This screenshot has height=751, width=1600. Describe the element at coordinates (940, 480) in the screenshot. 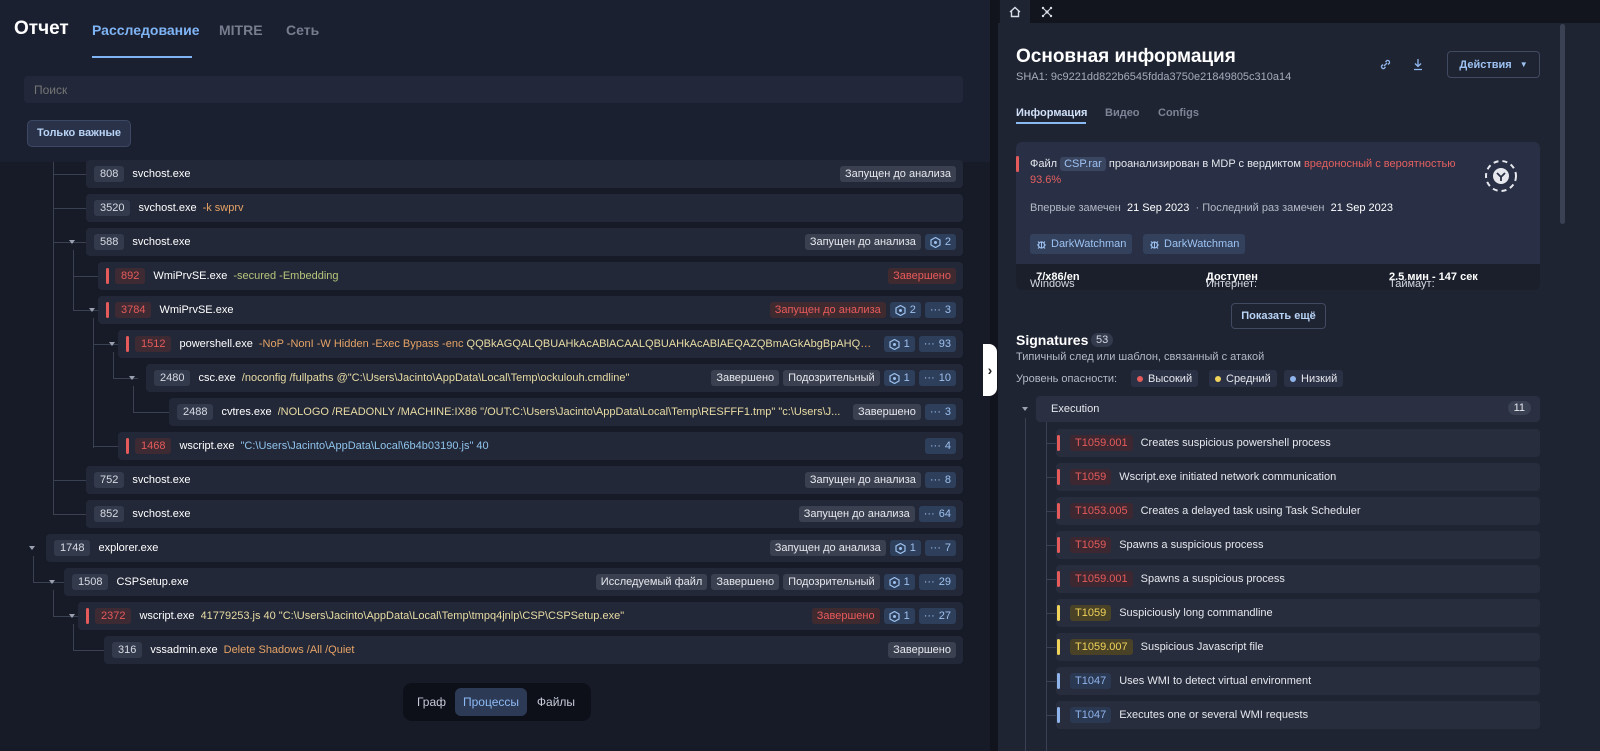

I see `events-count: ··· 8` at that location.